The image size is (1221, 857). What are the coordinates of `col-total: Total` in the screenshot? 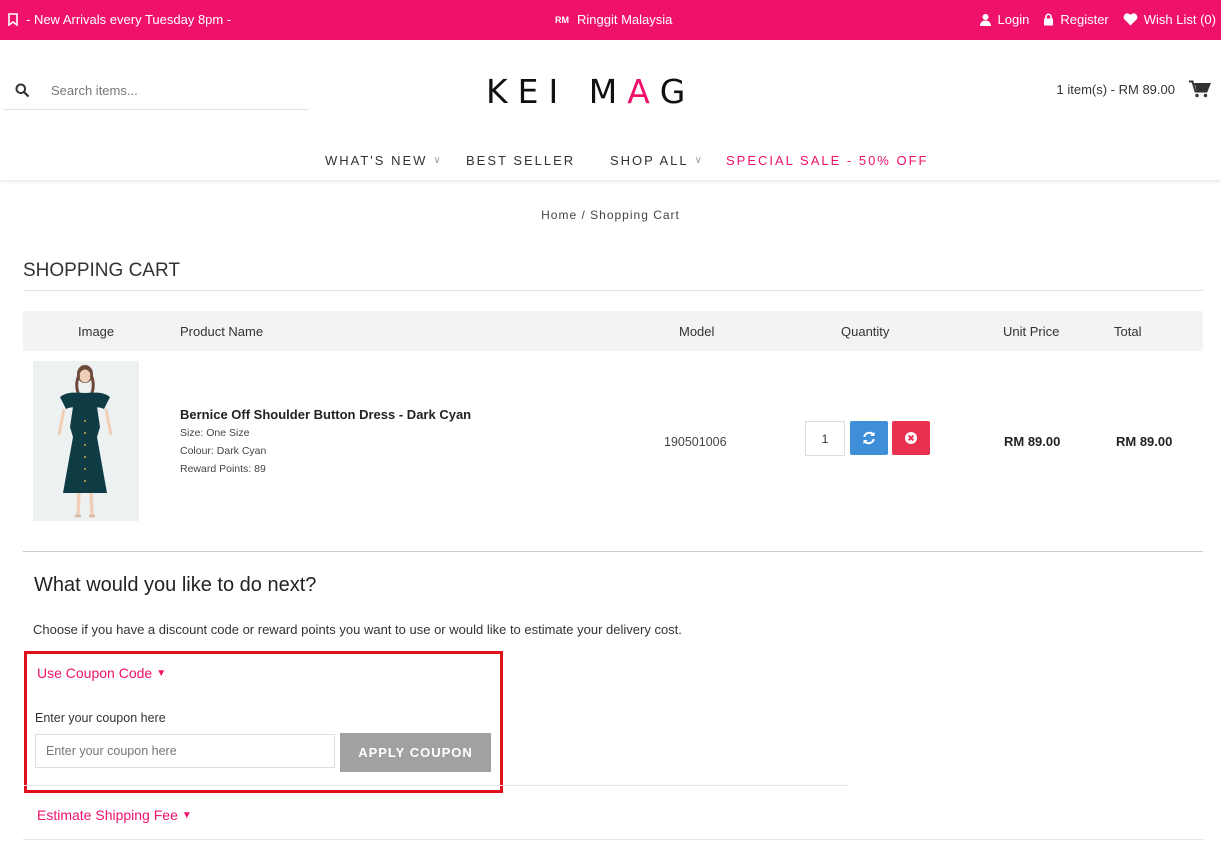 It's located at (1128, 331).